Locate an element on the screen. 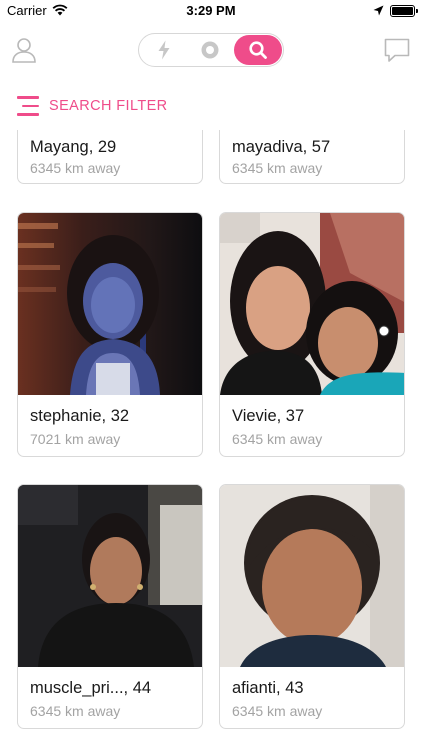 The width and height of the screenshot is (422, 750). profile-name: afianti, 43 is located at coordinates (268, 688).